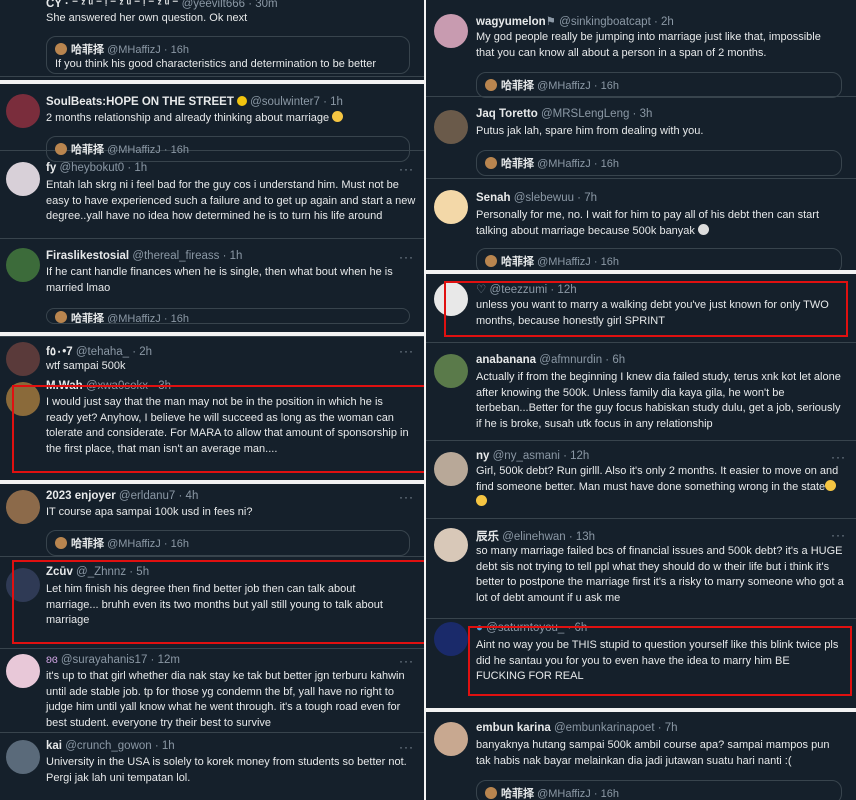  I want to click on flag-icon: ⚑, so click(550, 22).